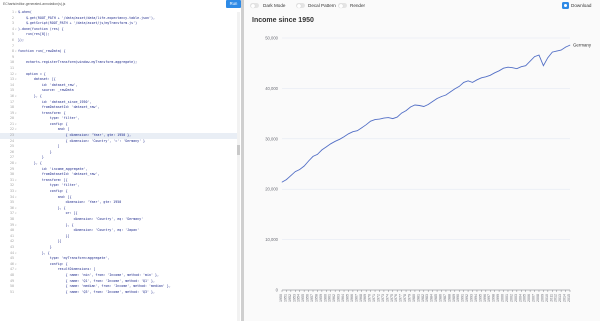 The width and height of the screenshot is (600, 321). Describe the element at coordinates (254, 5) in the screenshot. I see `dark-mode-toggle` at that location.